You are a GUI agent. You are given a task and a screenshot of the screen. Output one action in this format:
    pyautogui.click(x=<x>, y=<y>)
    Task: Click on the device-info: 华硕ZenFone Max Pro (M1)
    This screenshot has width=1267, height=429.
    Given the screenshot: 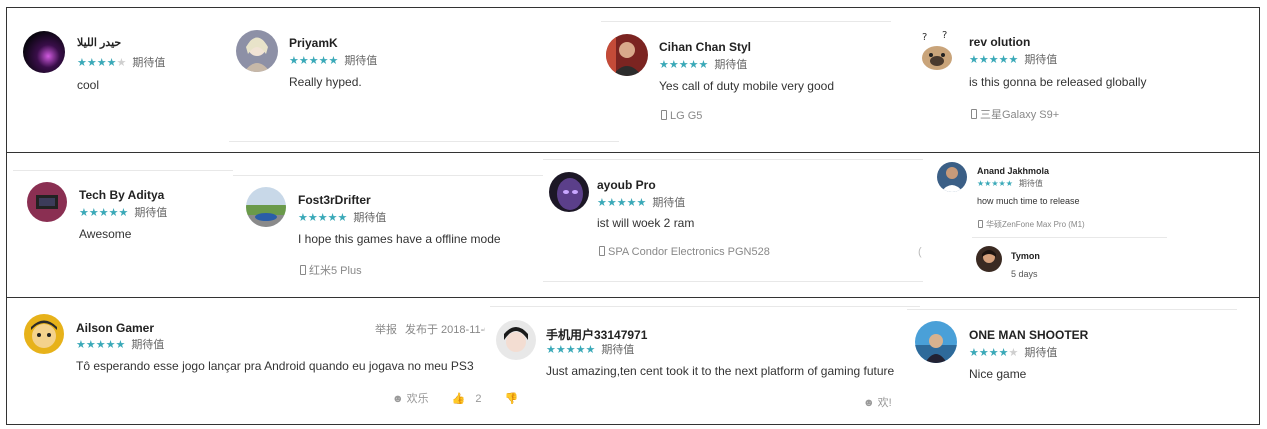 What is the action you would take?
    pyautogui.click(x=1031, y=224)
    